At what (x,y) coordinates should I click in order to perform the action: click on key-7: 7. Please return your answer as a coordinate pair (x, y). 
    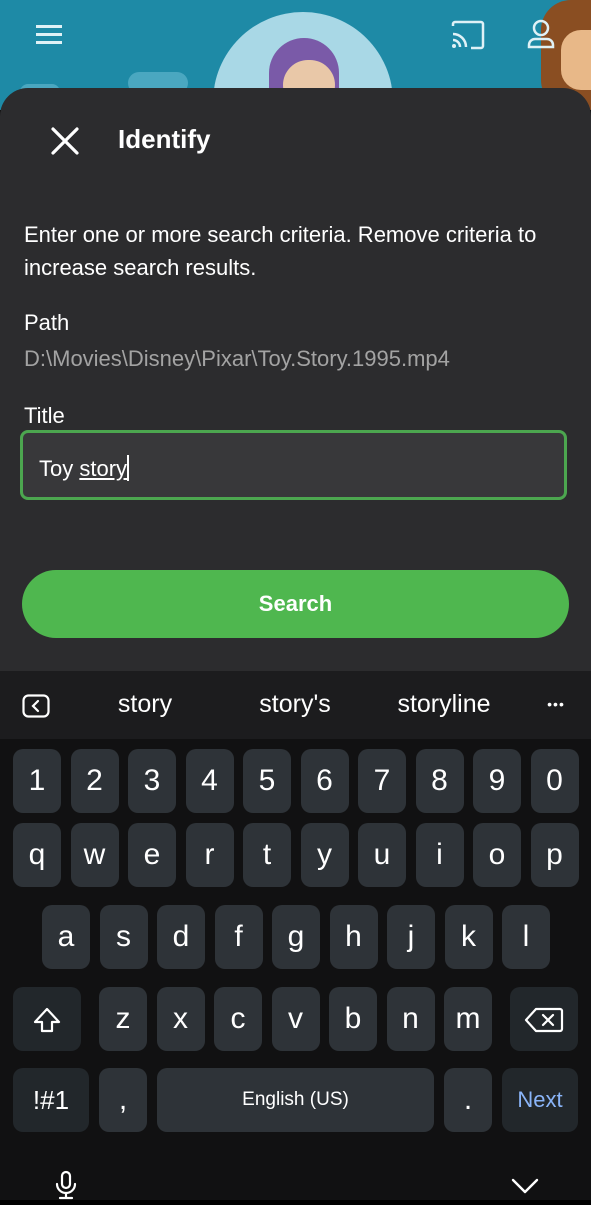
    Looking at the image, I should click on (382, 781).